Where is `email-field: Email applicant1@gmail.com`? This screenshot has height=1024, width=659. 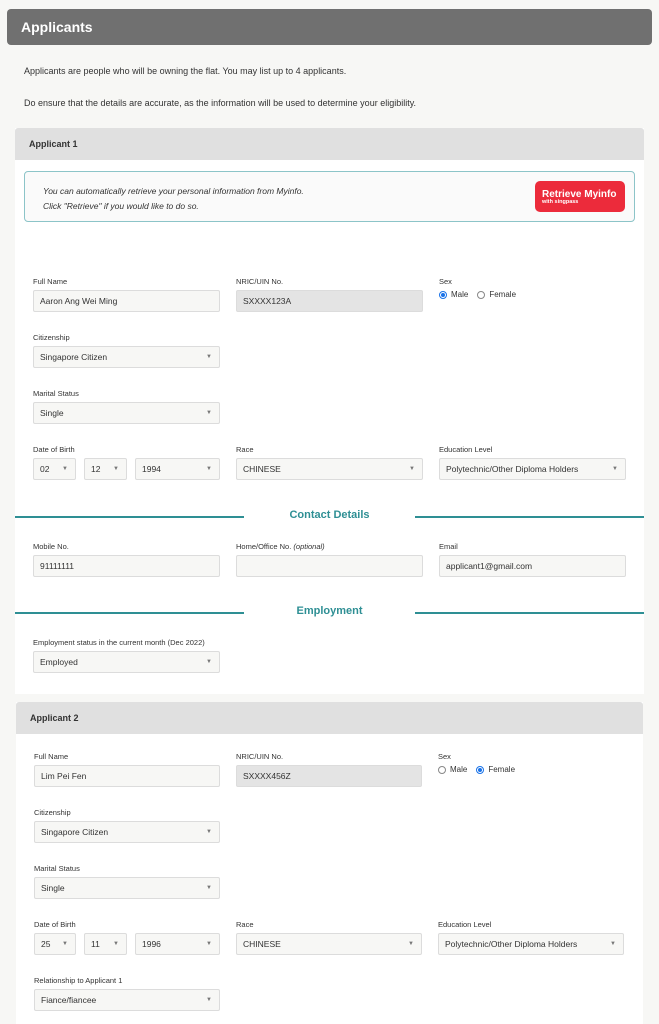
email-field: Email applicant1@gmail.com is located at coordinates (532, 559).